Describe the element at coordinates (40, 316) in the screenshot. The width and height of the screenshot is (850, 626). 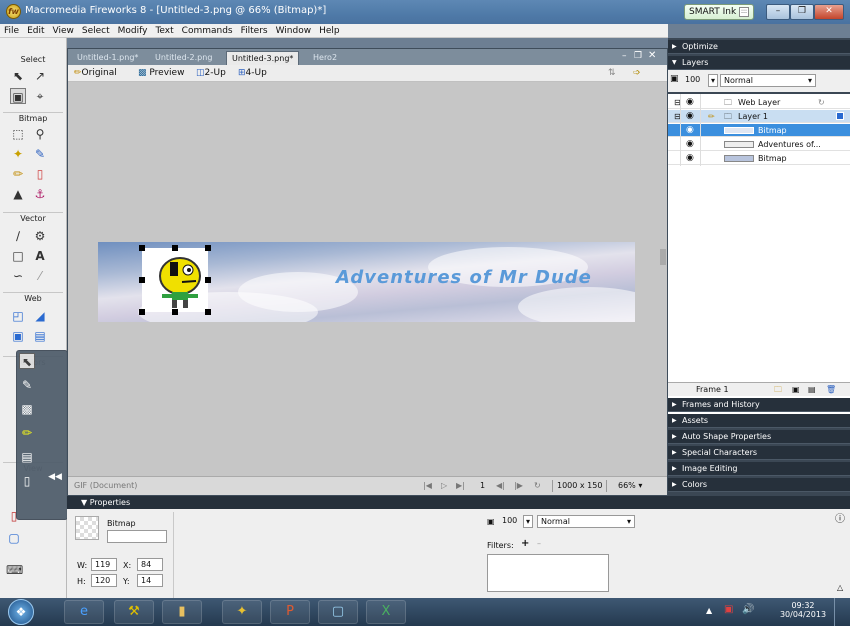
I see `slice-tool-icon: ◢` at that location.